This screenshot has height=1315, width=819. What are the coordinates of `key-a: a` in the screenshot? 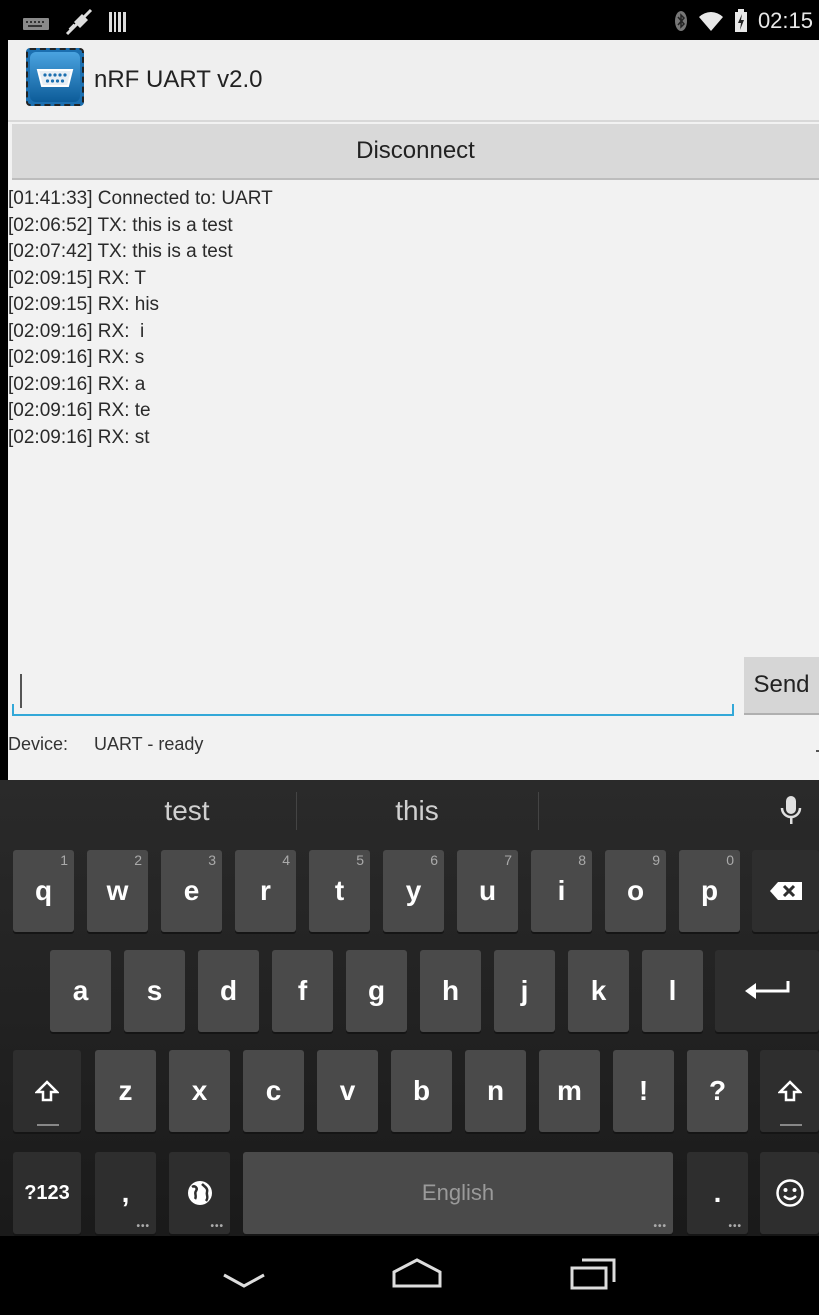 It's located at (80, 991).